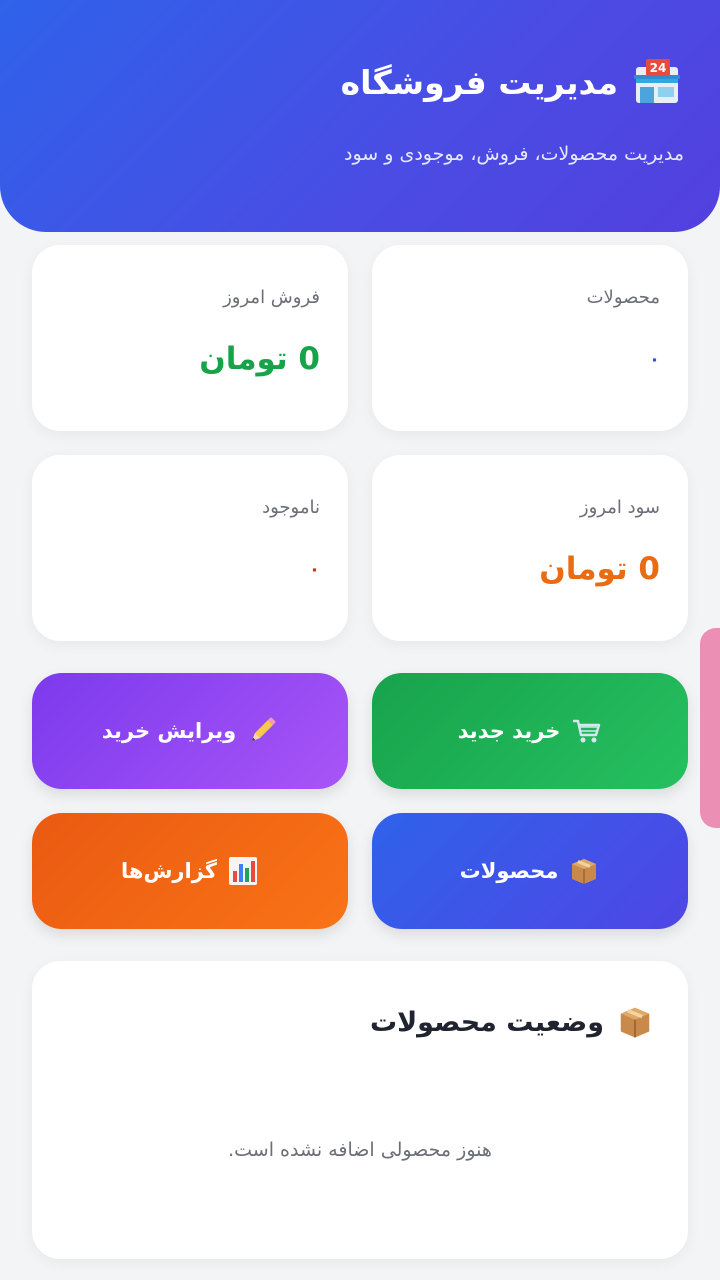 The image size is (720, 1280). Describe the element at coordinates (654, 359) in the screenshot. I see `stat-value-products: ۰` at that location.